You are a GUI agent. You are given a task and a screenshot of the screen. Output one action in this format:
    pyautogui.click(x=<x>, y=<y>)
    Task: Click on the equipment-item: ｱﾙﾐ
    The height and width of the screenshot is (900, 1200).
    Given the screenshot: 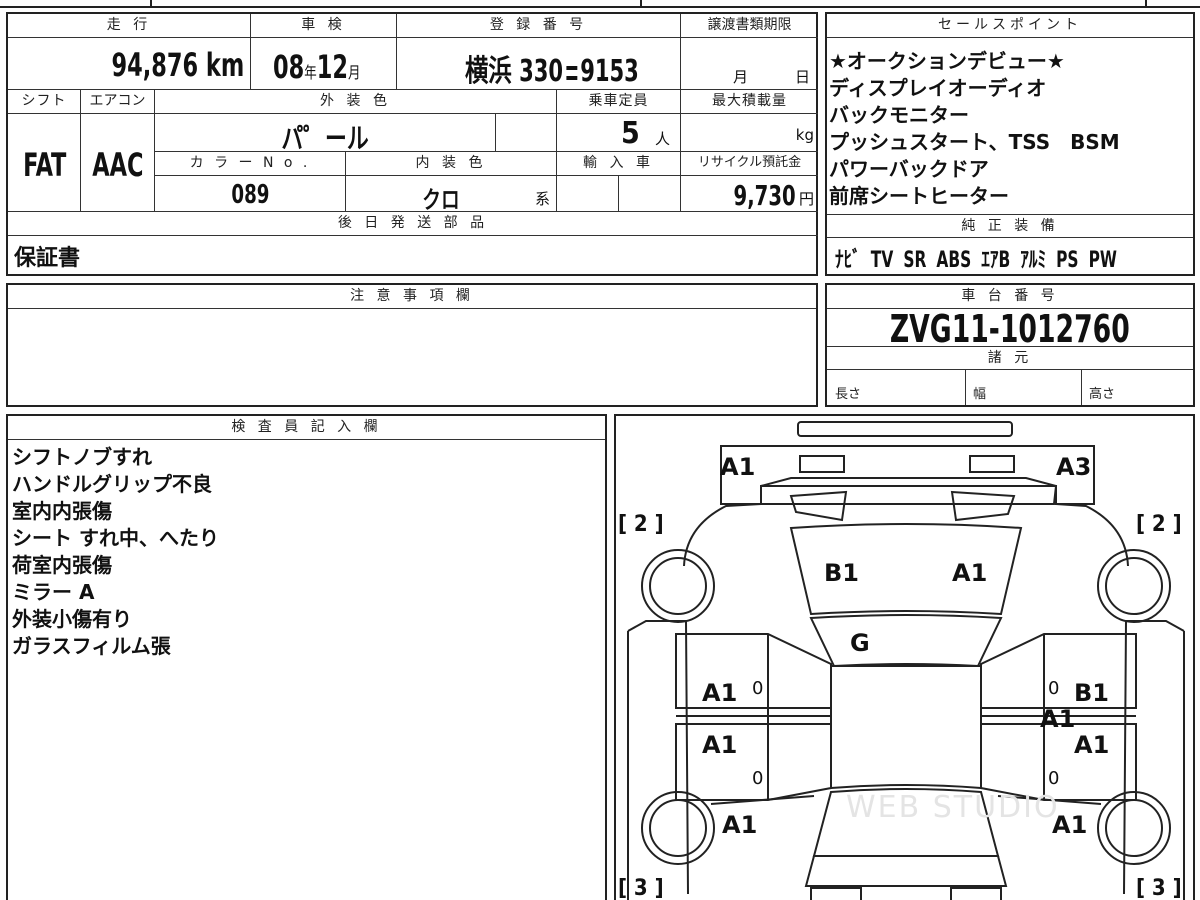 What is the action you would take?
    pyautogui.click(x=1033, y=260)
    